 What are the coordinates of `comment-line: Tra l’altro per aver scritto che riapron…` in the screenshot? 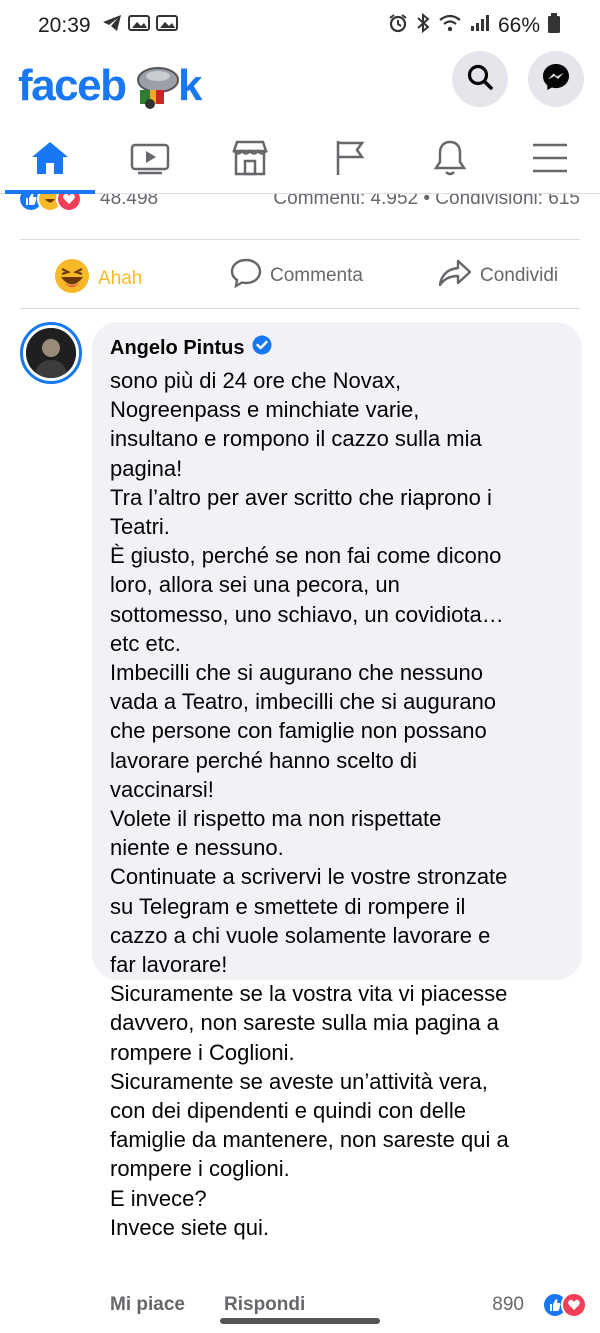 It's located at (301, 497).